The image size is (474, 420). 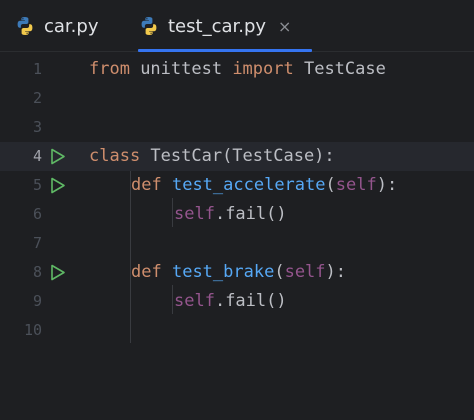 I want to click on close-tab-icon: ×, so click(x=284, y=26).